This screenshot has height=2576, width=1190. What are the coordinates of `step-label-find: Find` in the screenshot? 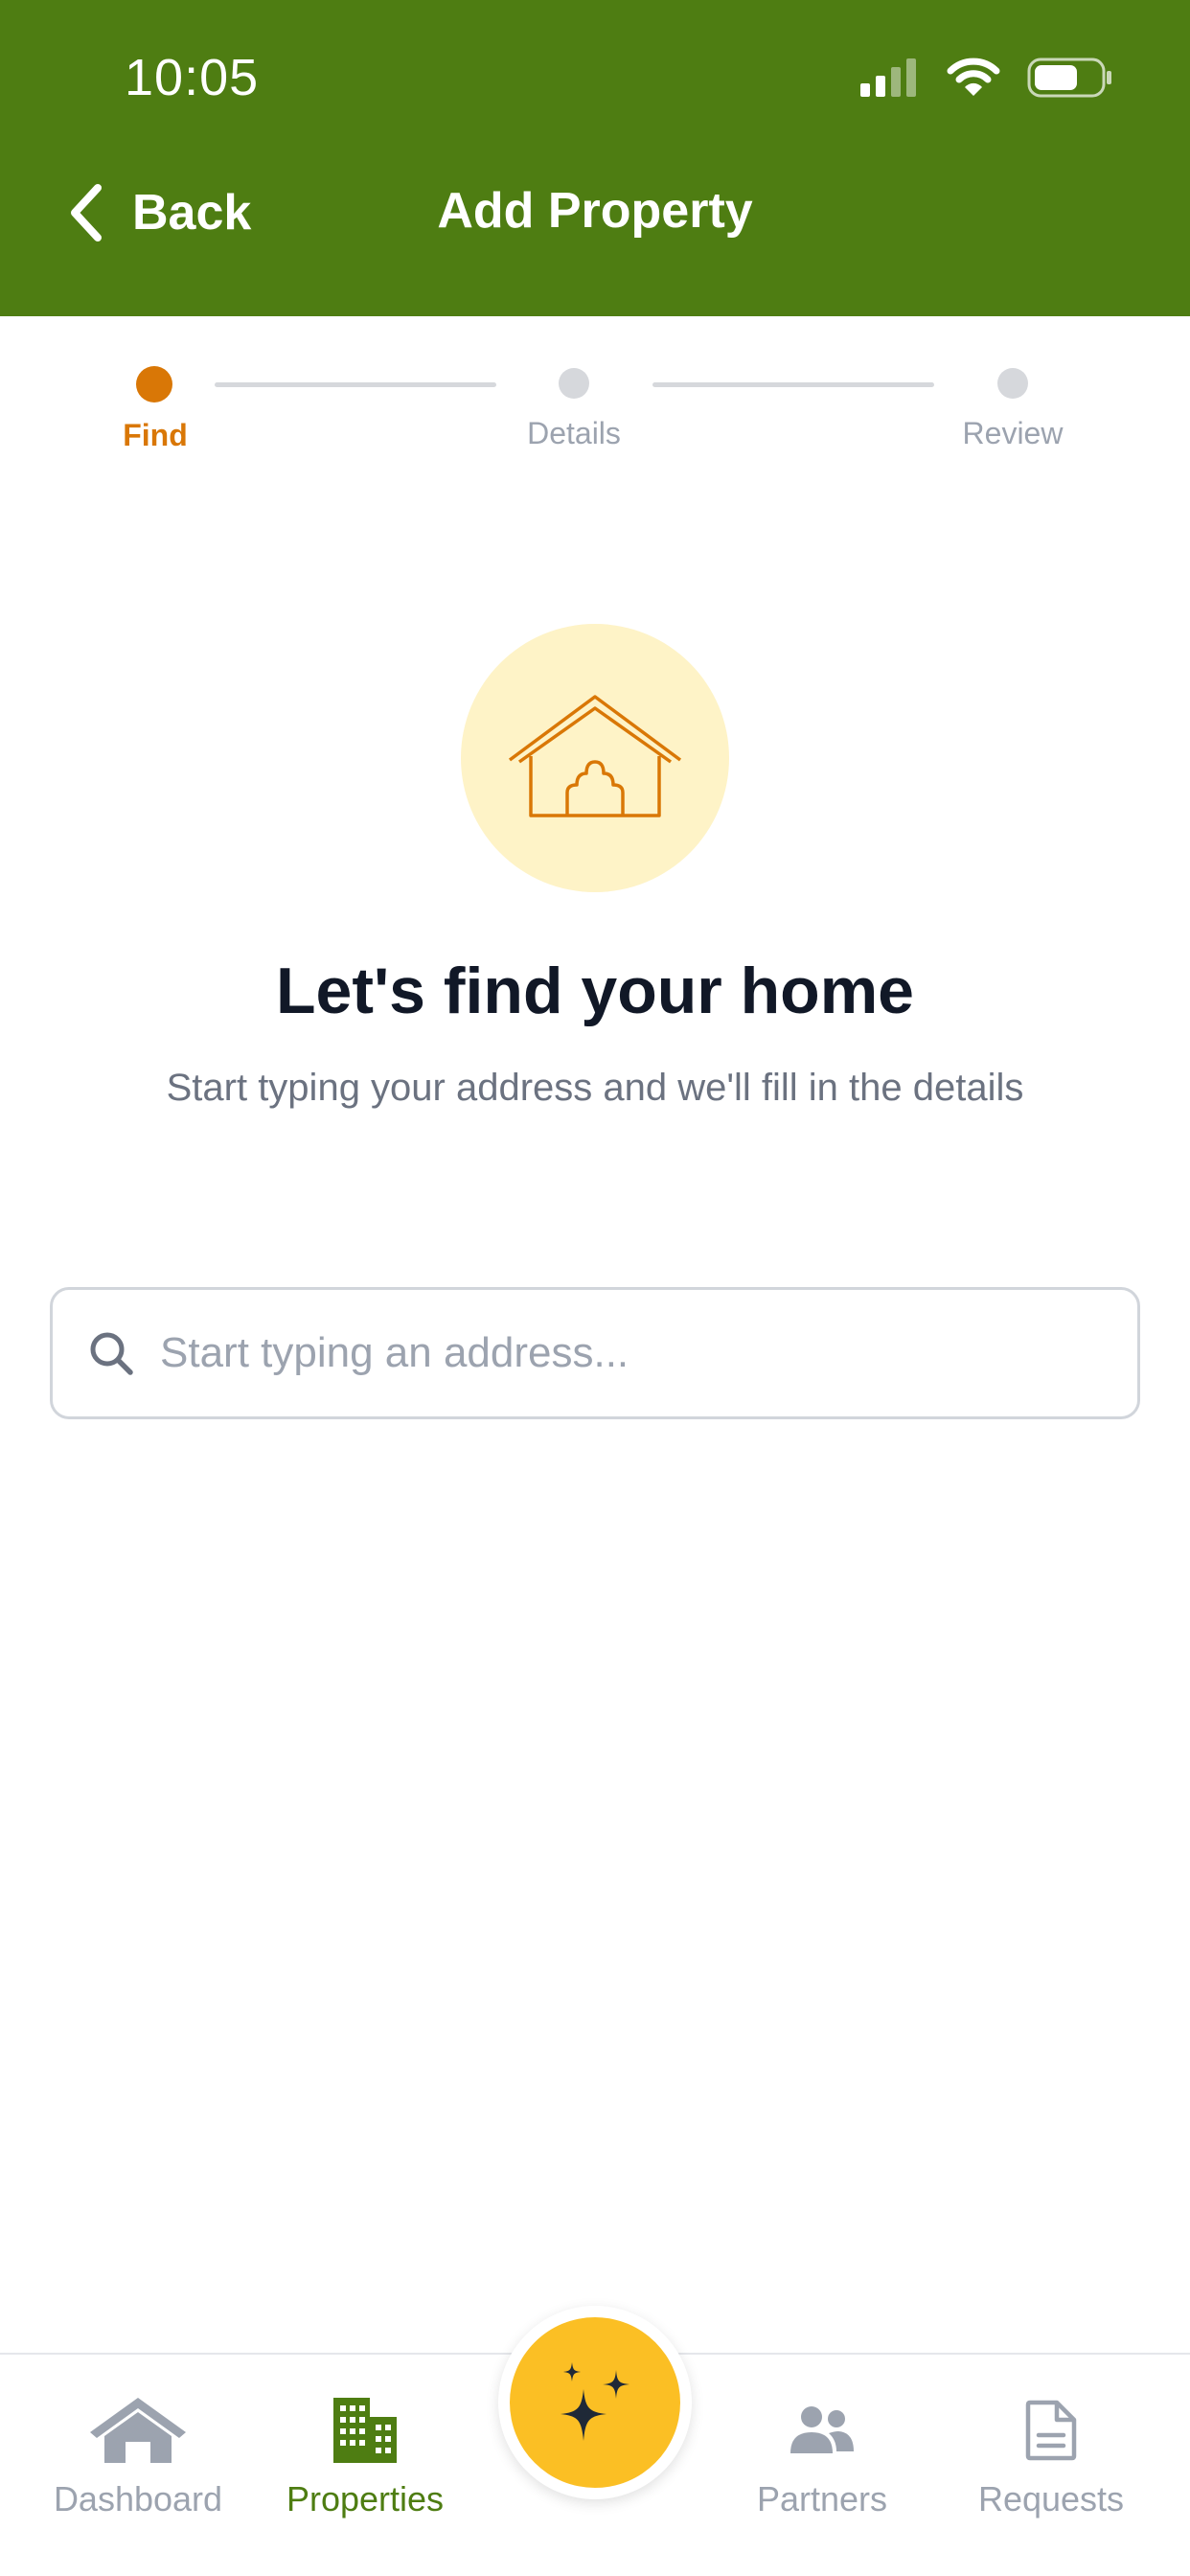 It's located at (155, 435).